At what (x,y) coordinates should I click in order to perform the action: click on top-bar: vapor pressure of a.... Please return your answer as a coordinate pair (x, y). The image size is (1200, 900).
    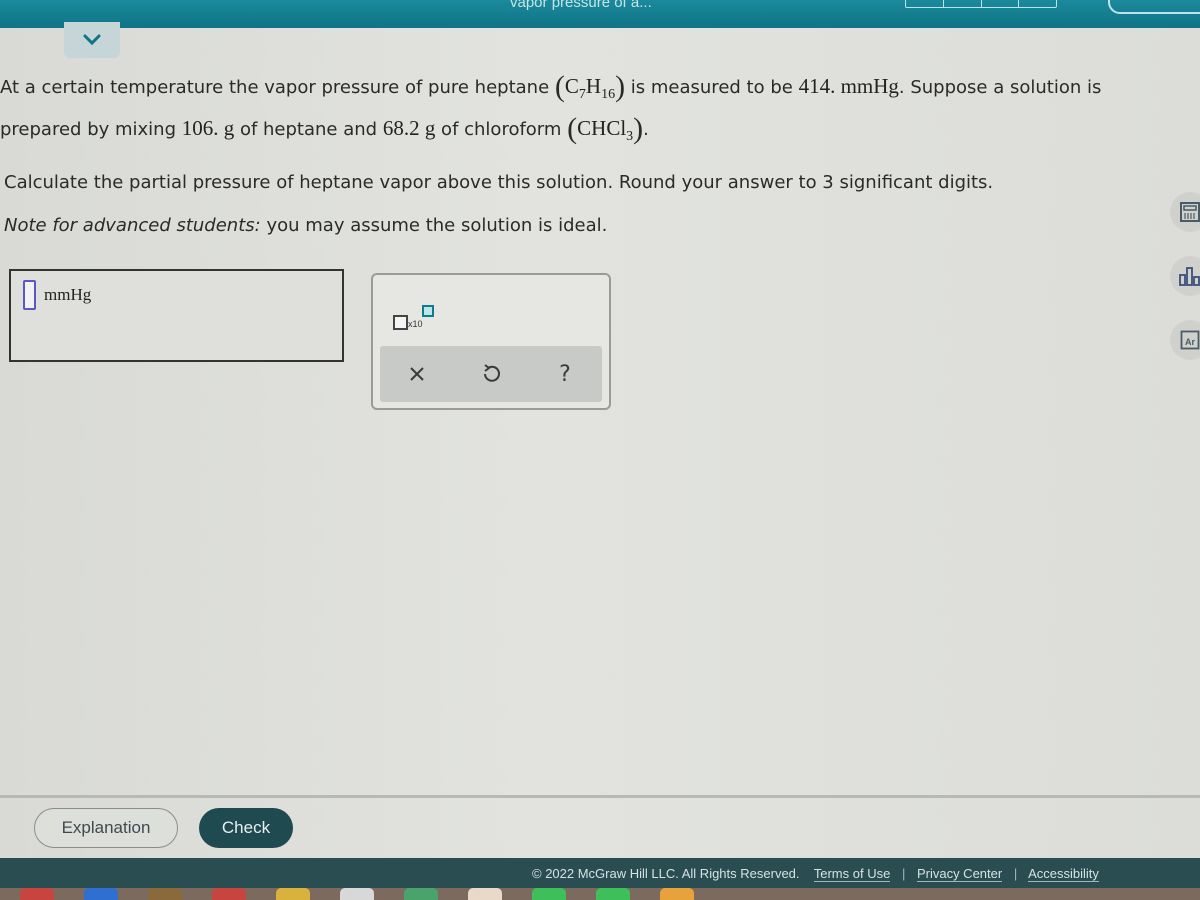
    Looking at the image, I should click on (600, 14).